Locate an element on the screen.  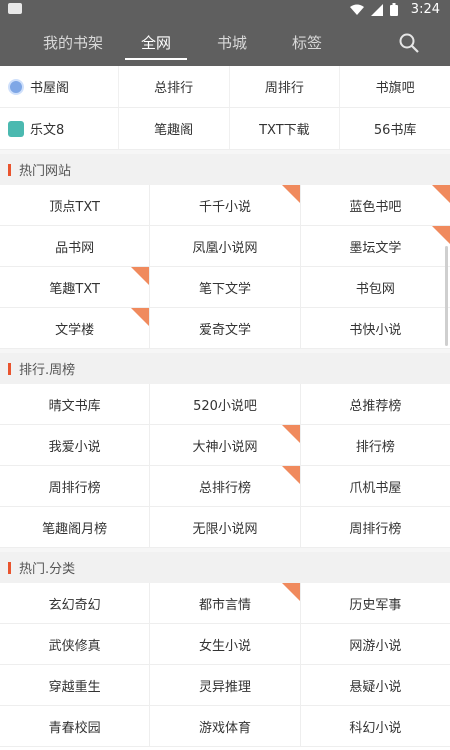
site-link-label: 千千小说 is located at coordinates (224, 207).